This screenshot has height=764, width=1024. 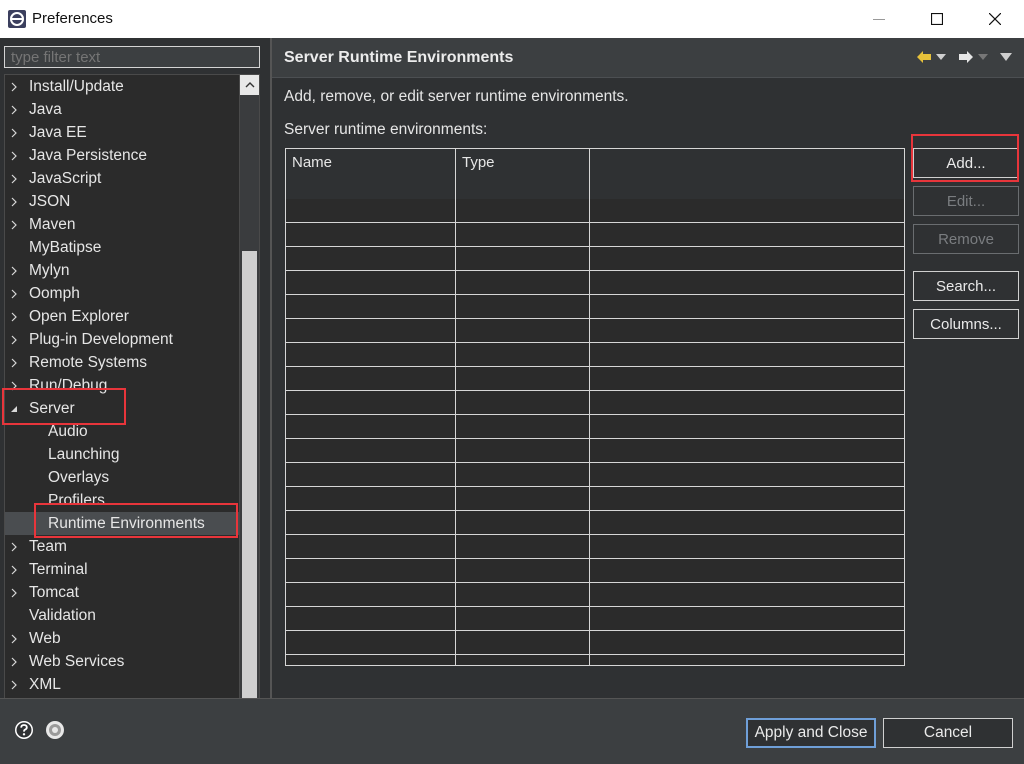 I want to click on cancel-button: Cancel, so click(x=948, y=733).